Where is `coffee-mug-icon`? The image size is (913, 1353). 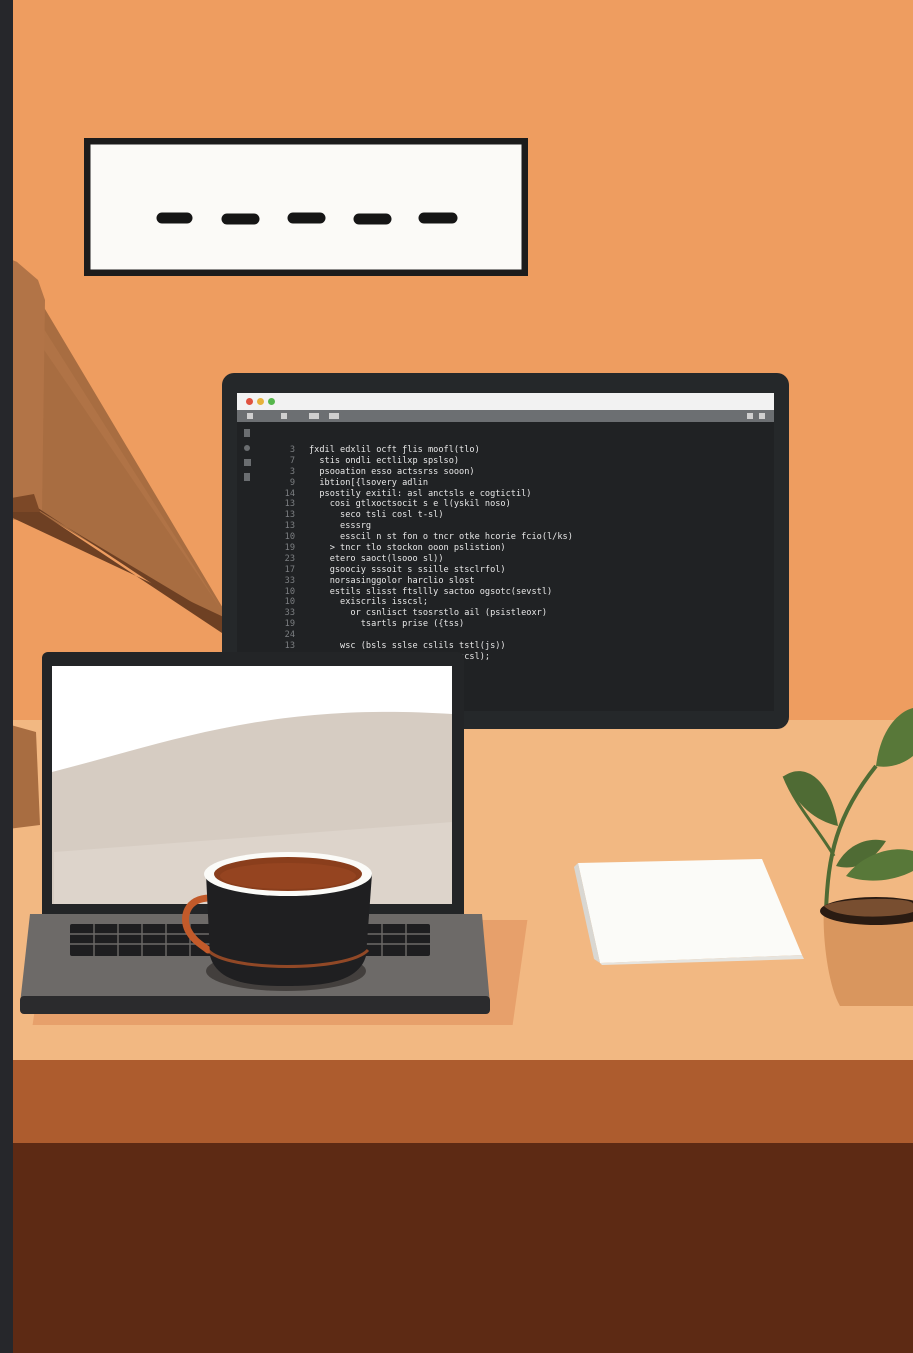
coffee-mug-icon is located at coordinates (278, 921).